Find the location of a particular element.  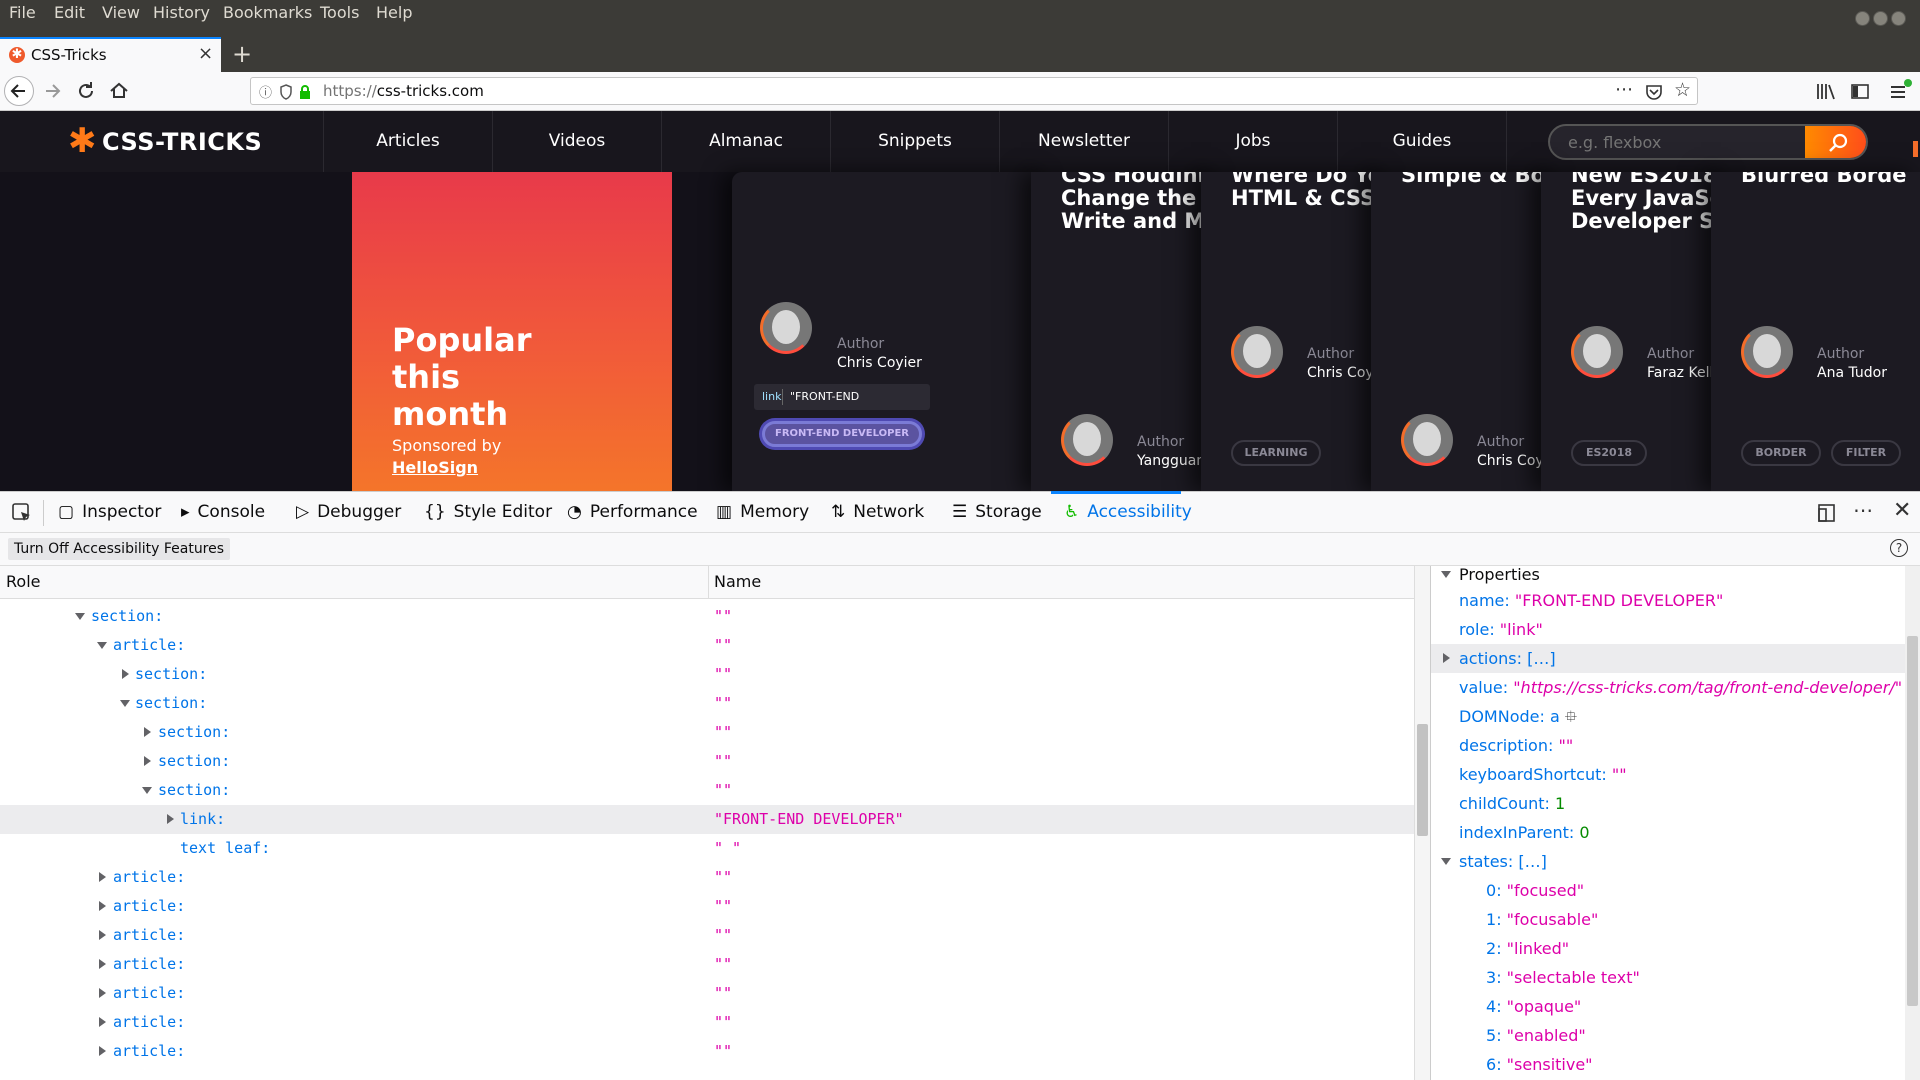

site-search-button is located at coordinates (1835, 142).